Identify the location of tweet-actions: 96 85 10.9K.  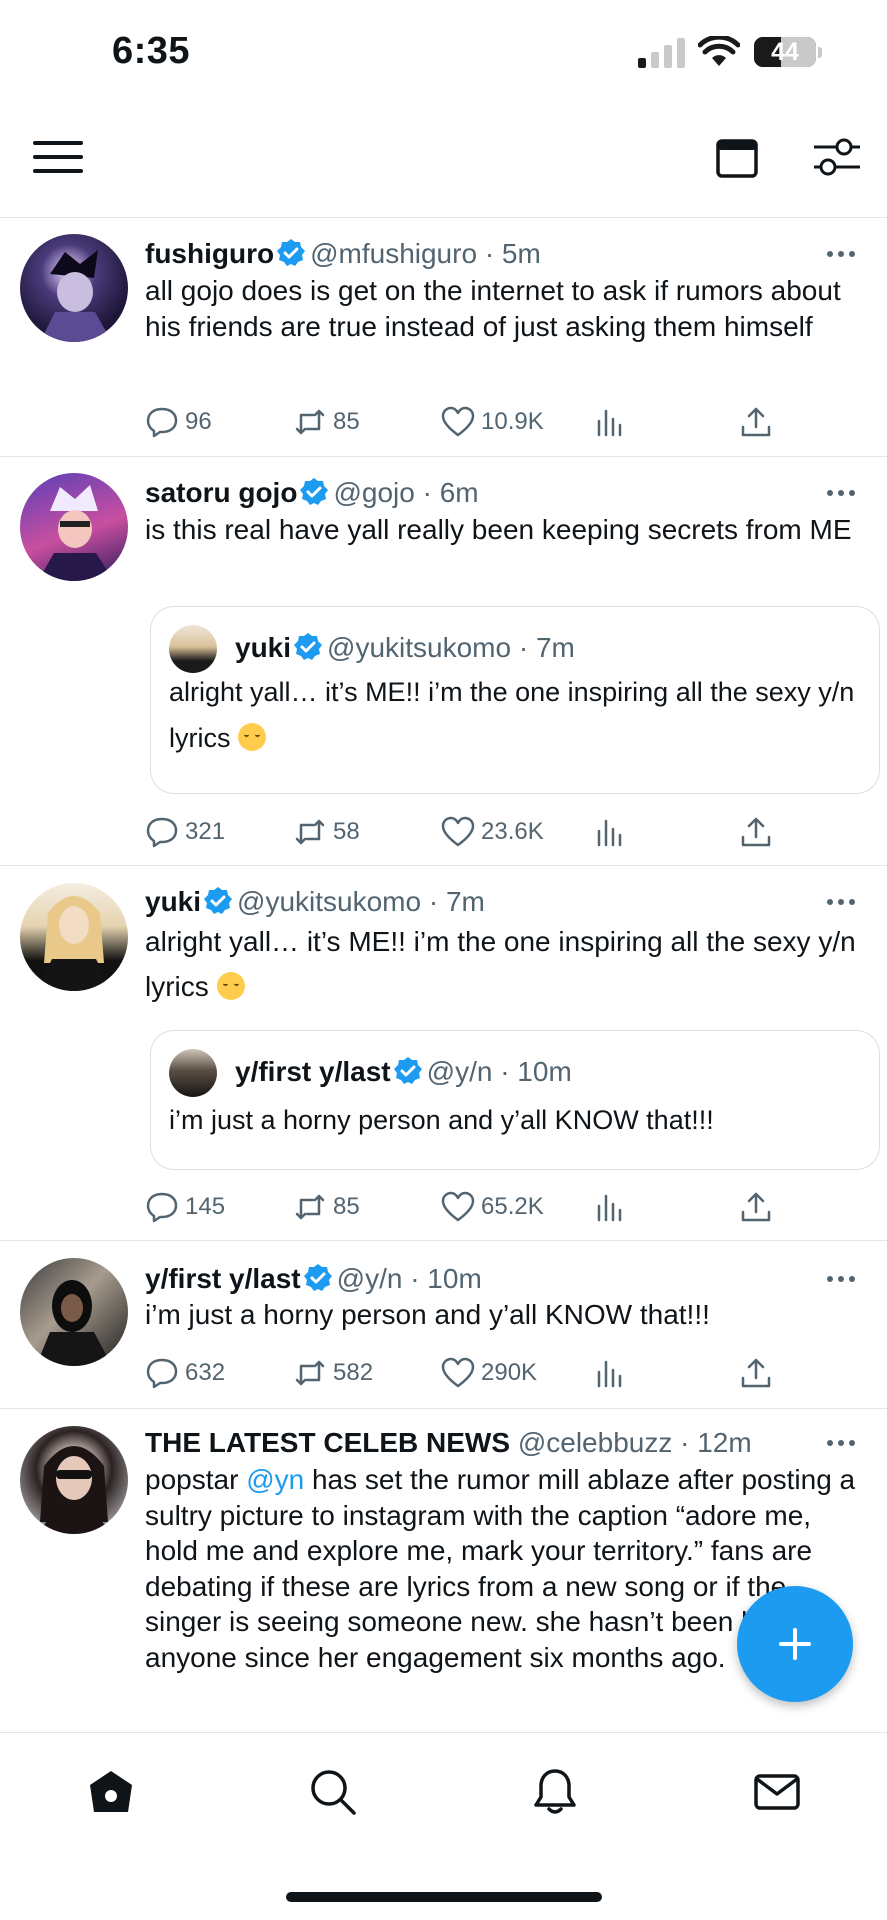
(465, 422).